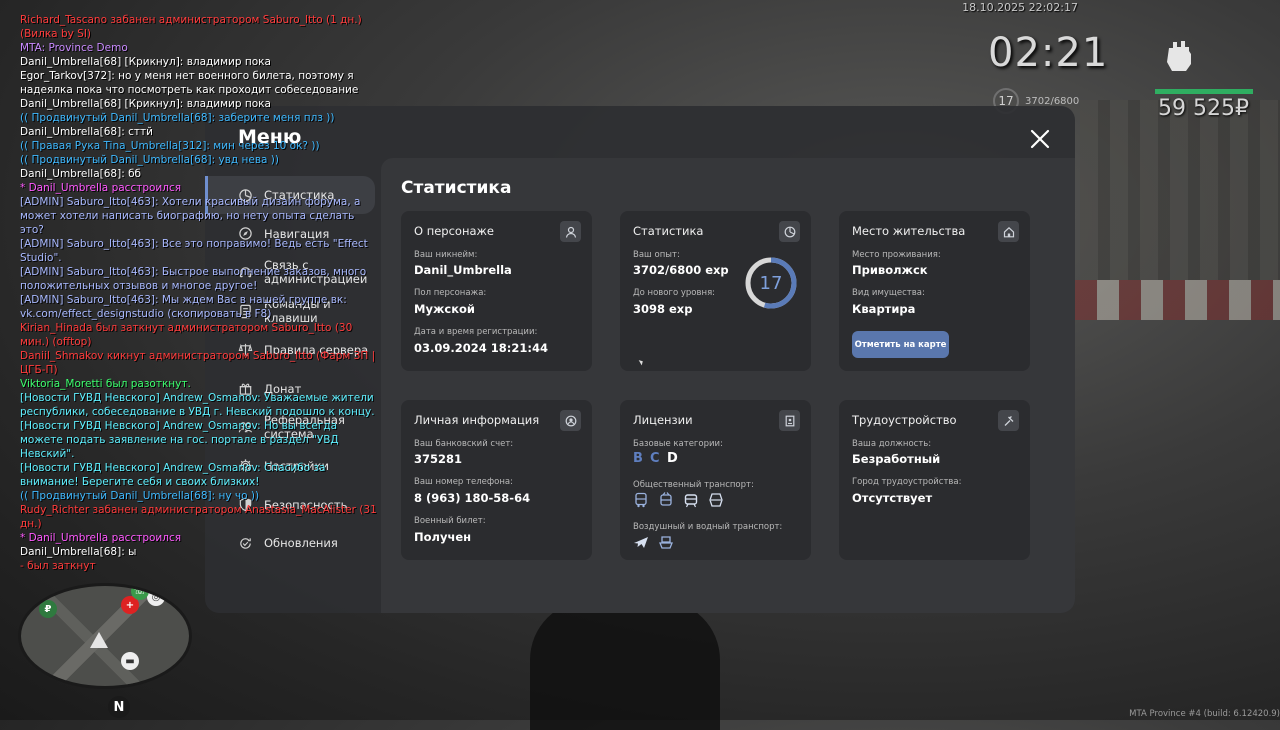 This screenshot has height=730, width=1280. Describe the element at coordinates (641, 542) in the screenshot. I see `plane-icon` at that location.